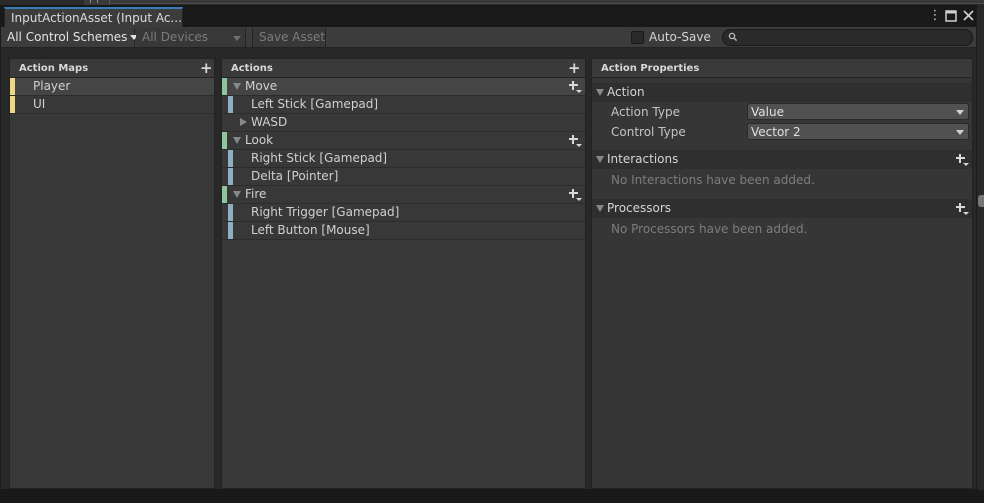 This screenshot has height=503, width=984. I want to click on control-schemes-label: All Control Schemes, so click(67, 37).